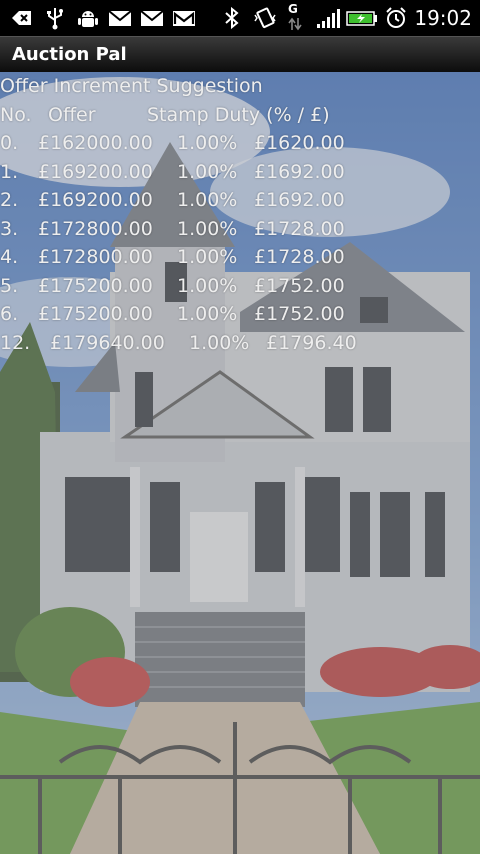 Image resolution: width=480 pixels, height=854 pixels. What do you see at coordinates (232, 20) in the screenshot?
I see `bluetooth-icon` at bounding box center [232, 20].